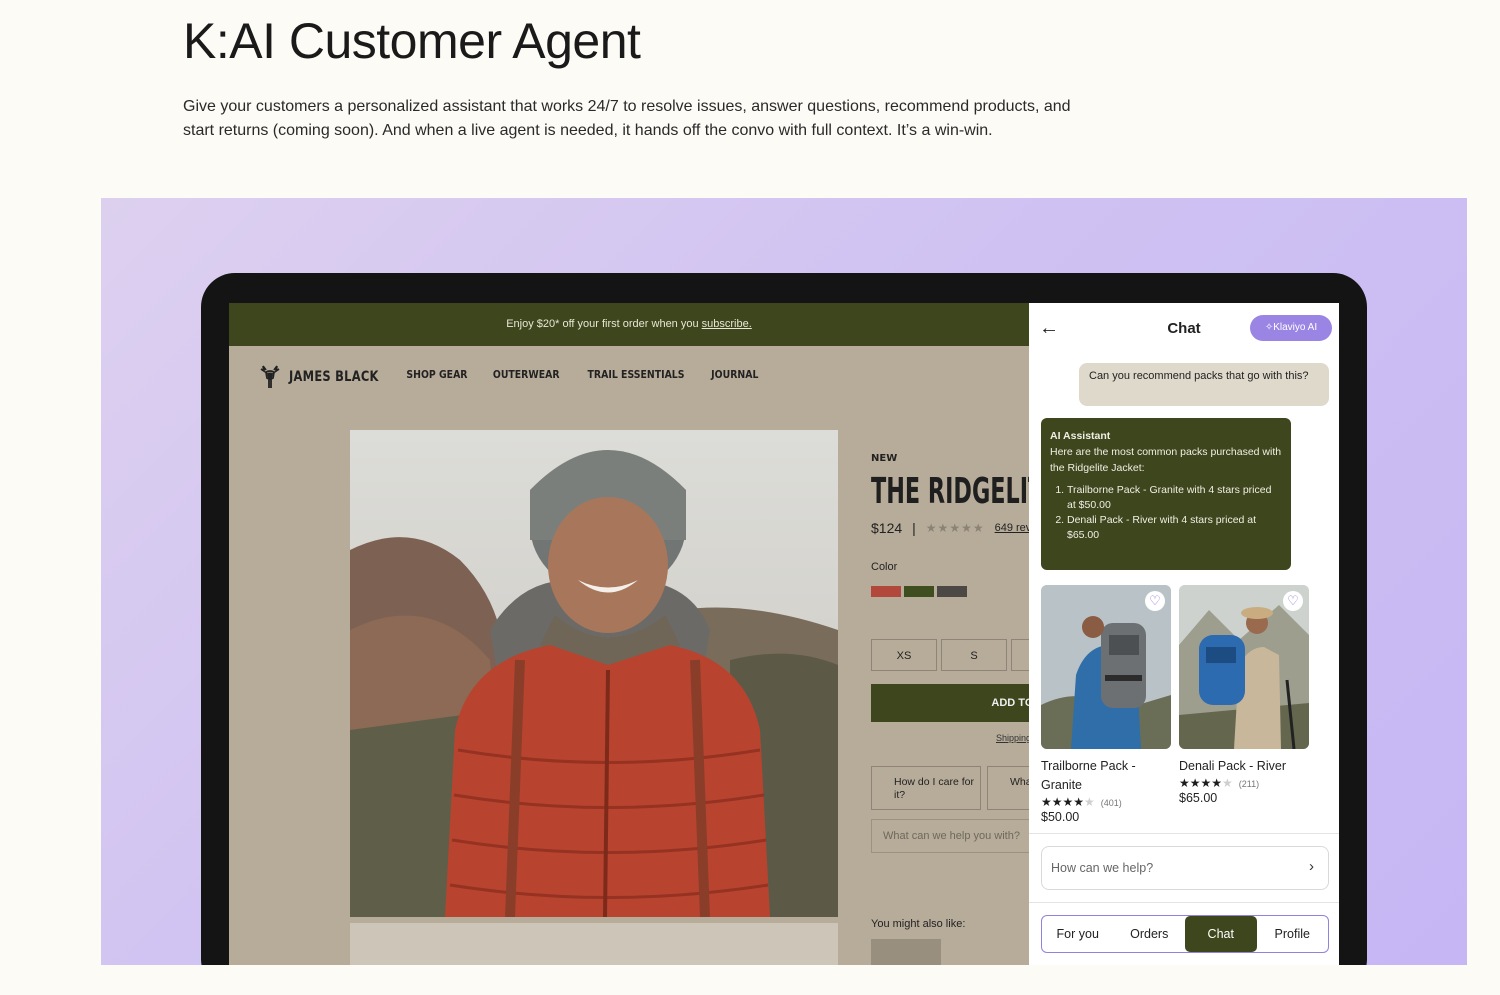 This screenshot has height=995, width=1500. I want to click on chat-tabs: For you Orders Chat Profile, so click(1185, 934).